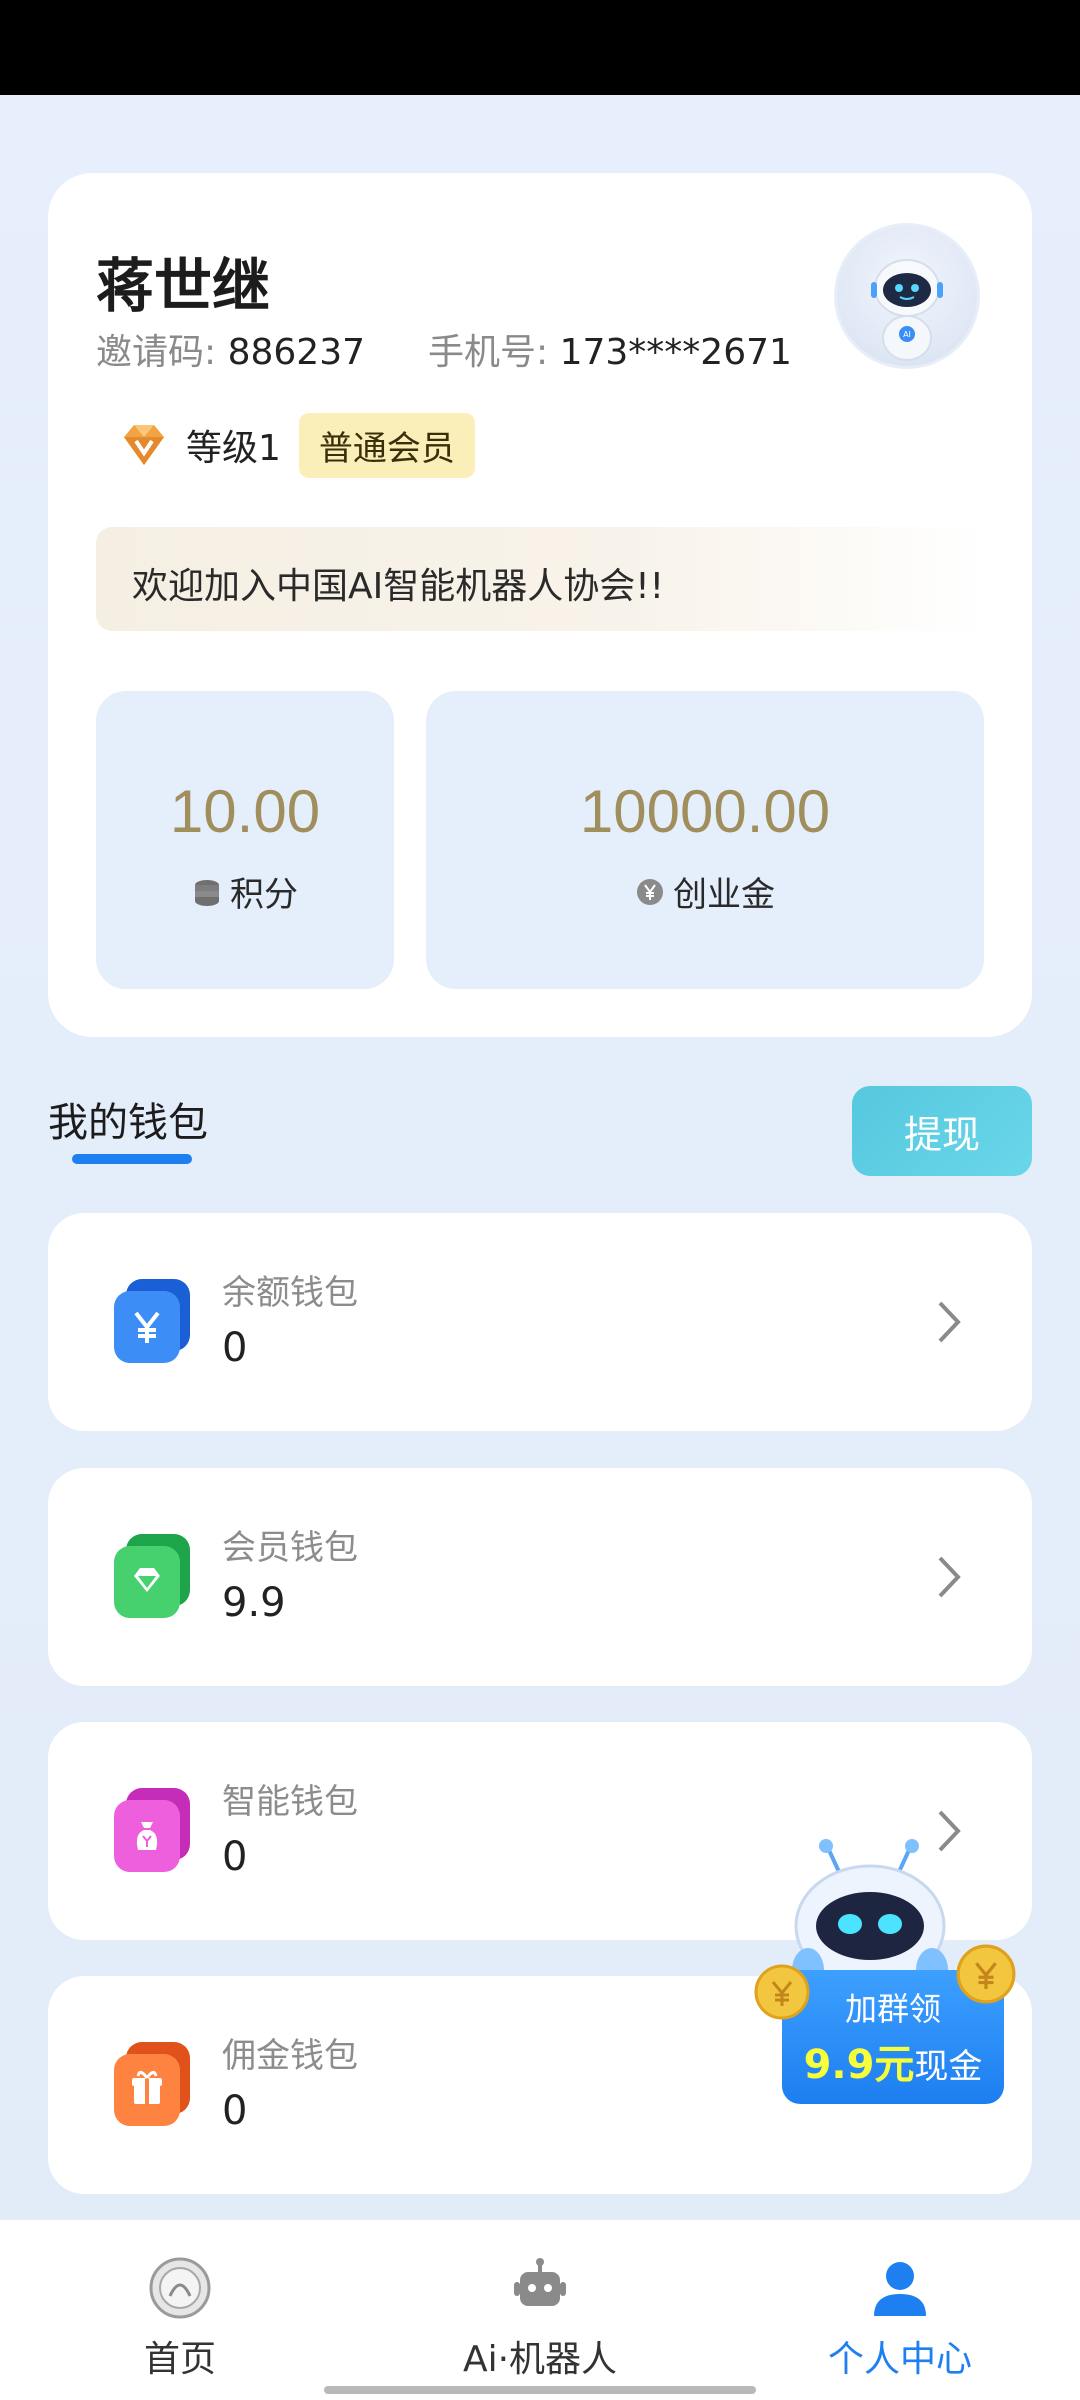 This screenshot has width=1080, height=2400. What do you see at coordinates (233, 448) in the screenshot?
I see `level-label: 等级1` at bounding box center [233, 448].